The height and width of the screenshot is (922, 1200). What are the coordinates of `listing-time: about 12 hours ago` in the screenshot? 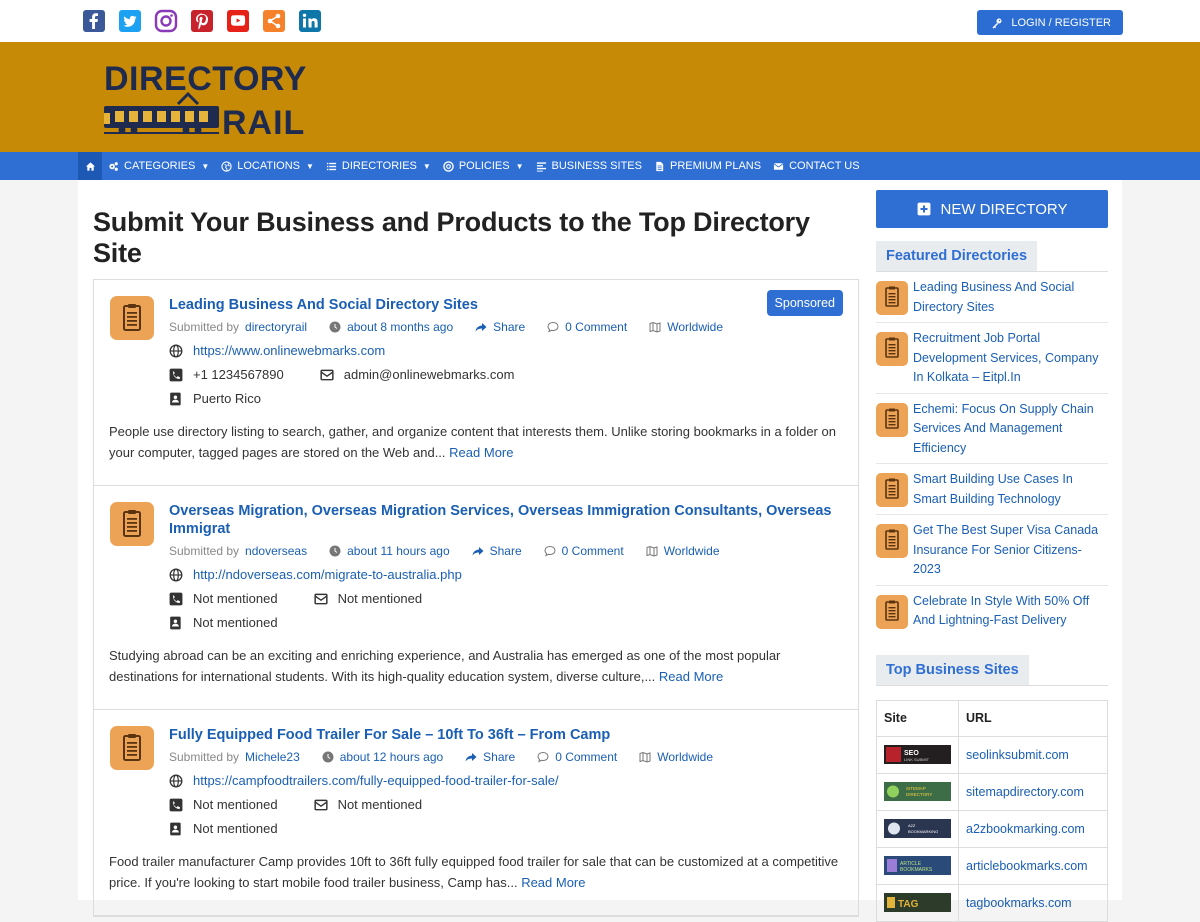 It's located at (391, 757).